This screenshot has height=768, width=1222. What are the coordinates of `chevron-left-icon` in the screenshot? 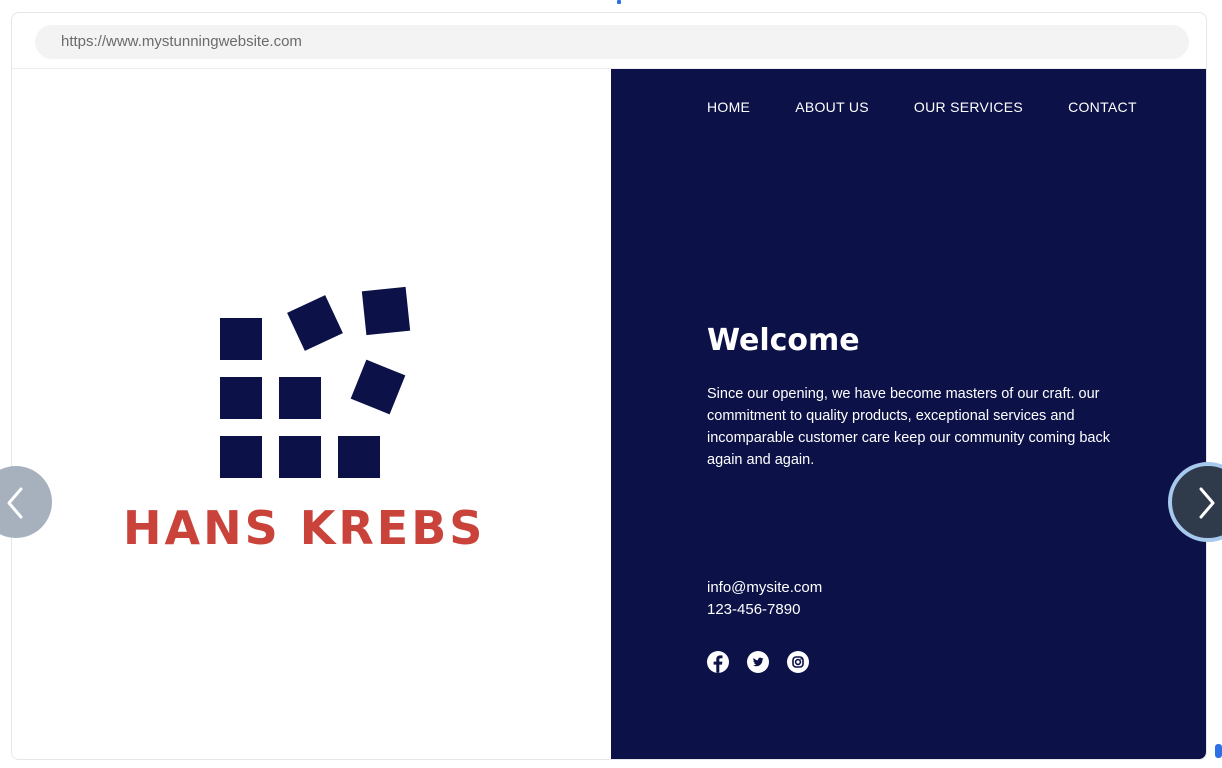 It's located at (15, 503).